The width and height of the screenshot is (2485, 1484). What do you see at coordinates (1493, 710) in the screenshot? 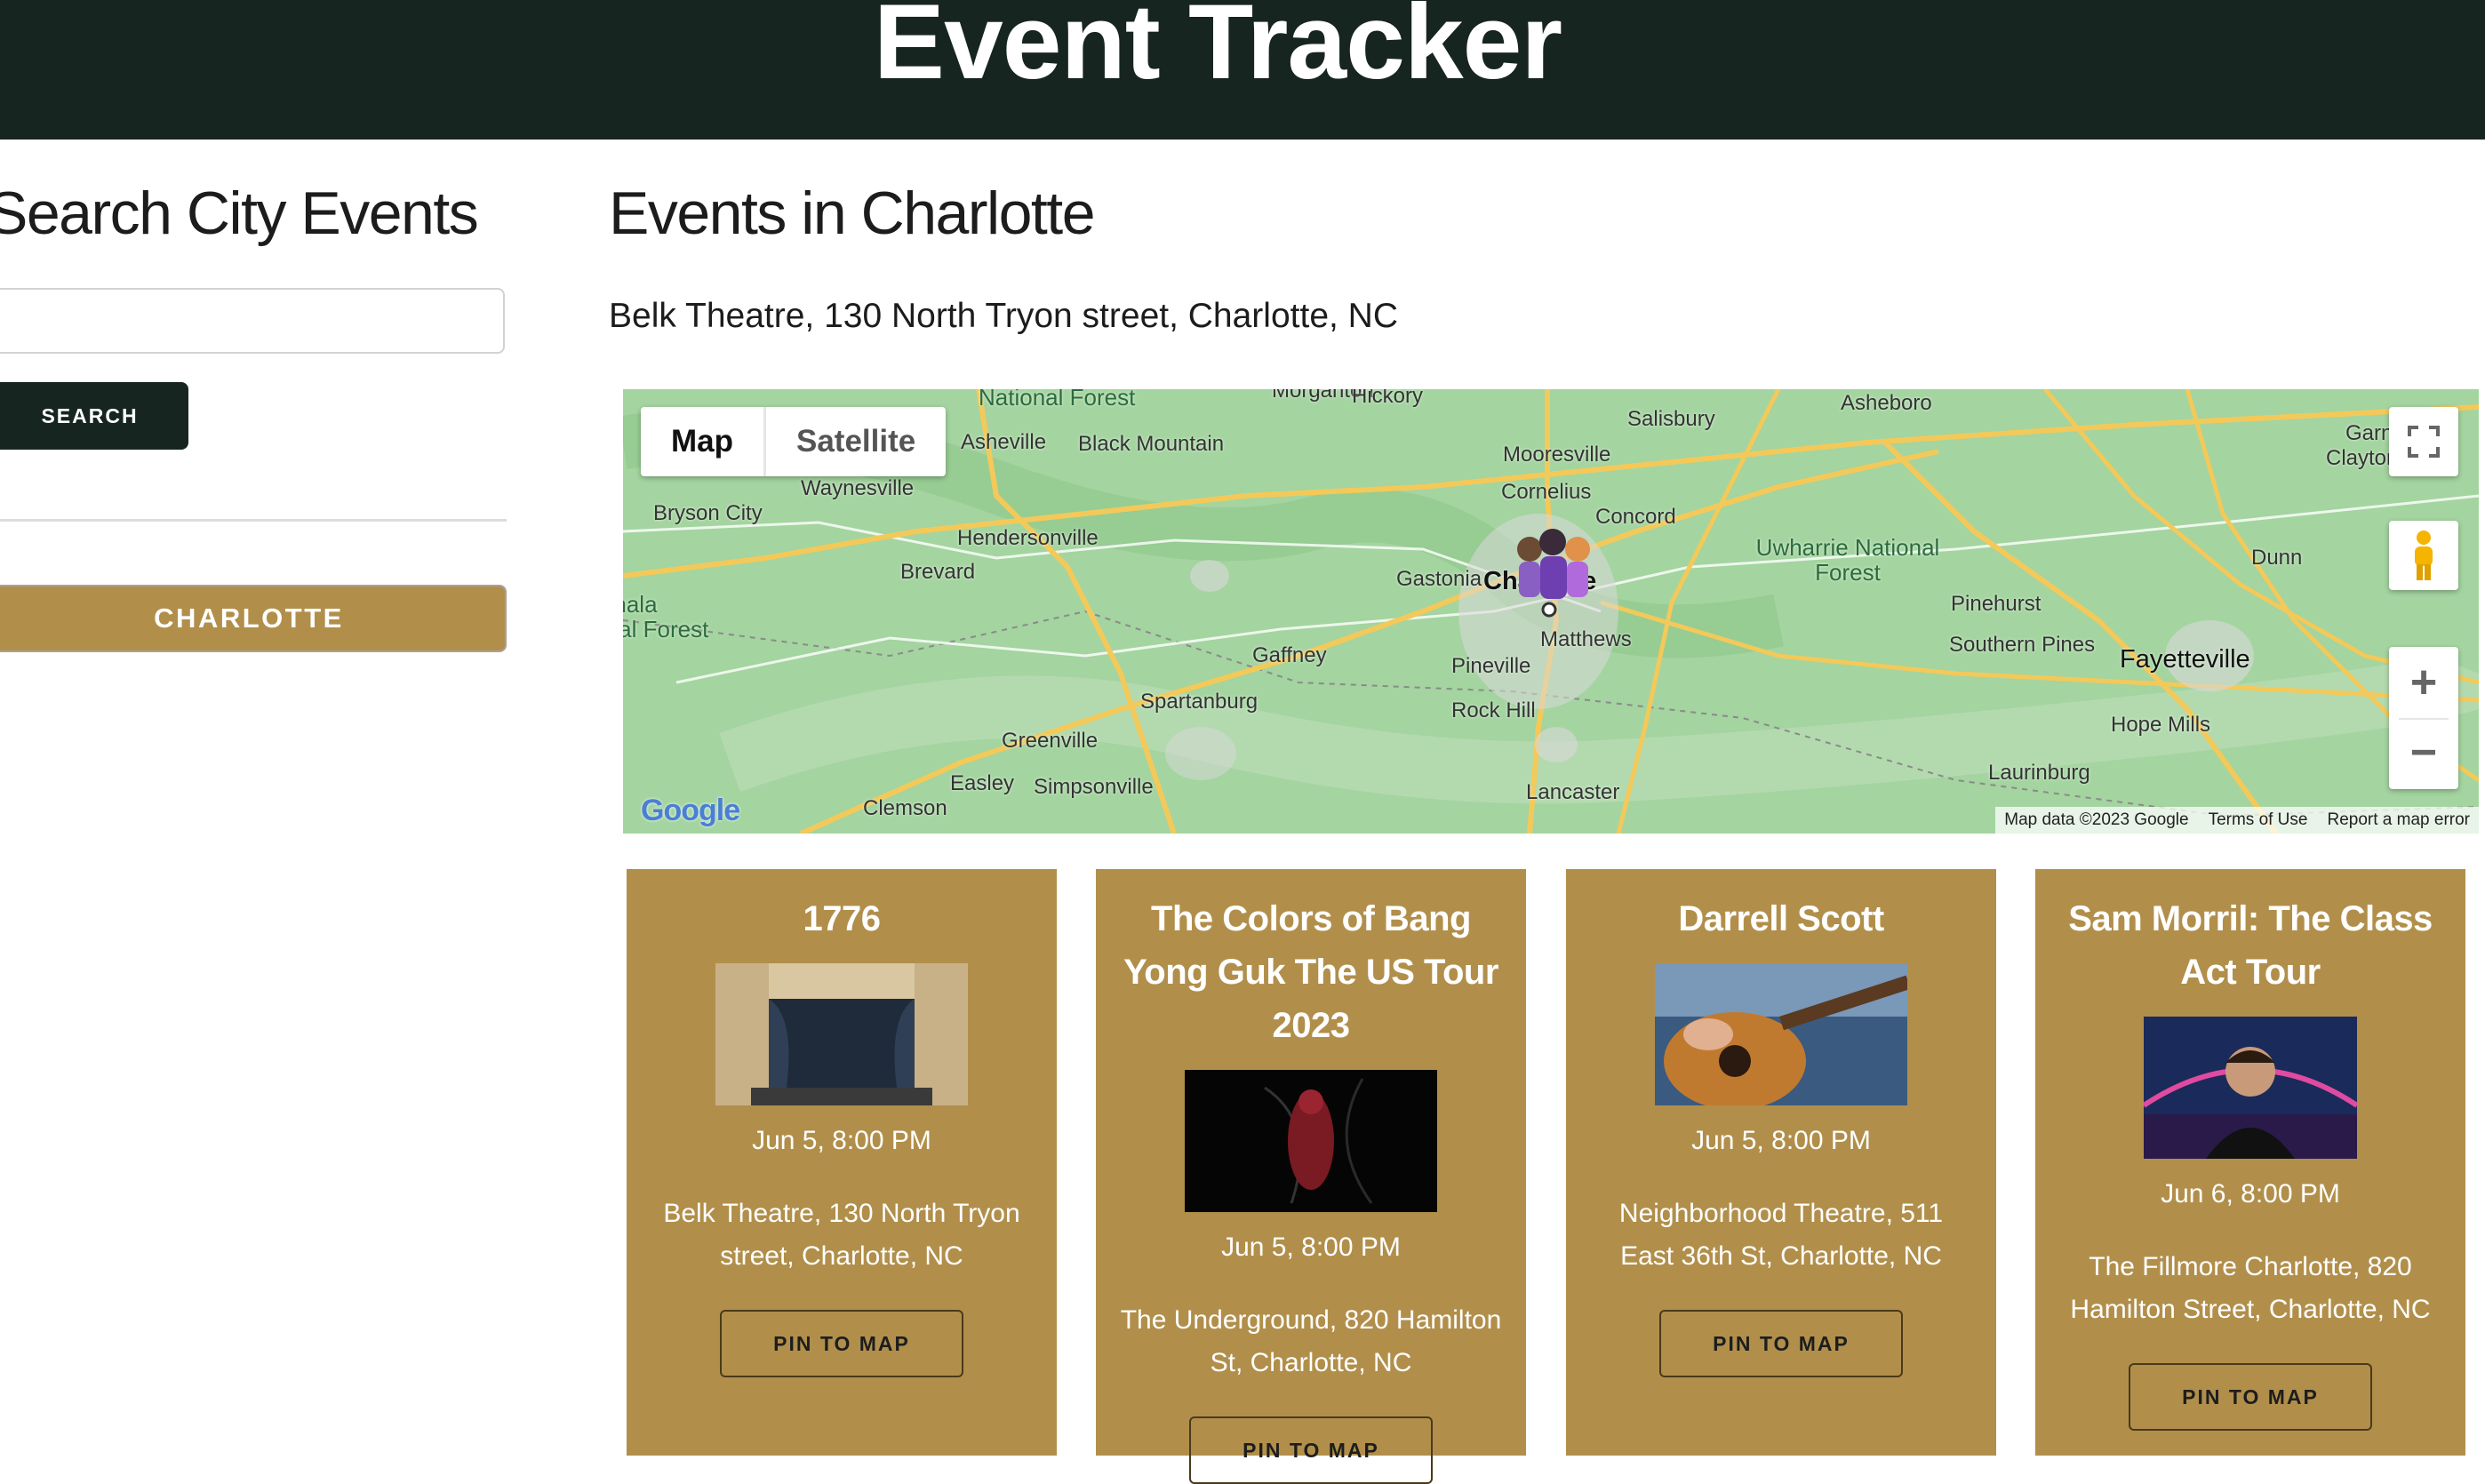
I see `map-label: Rock Hill` at bounding box center [1493, 710].